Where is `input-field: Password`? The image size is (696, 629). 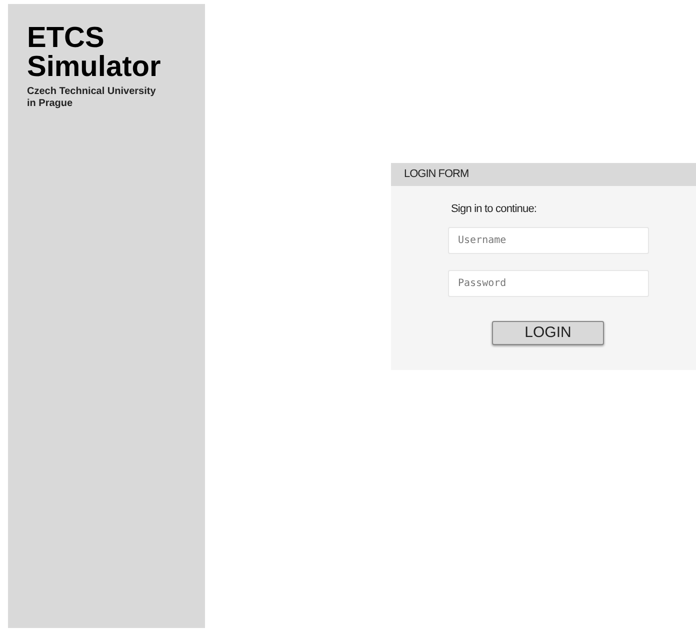
input-field: Password is located at coordinates (548, 283).